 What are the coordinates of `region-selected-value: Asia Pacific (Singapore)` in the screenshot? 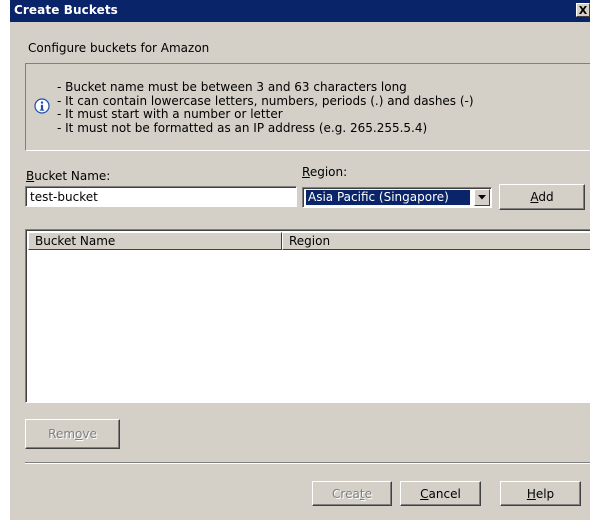 It's located at (388, 197).